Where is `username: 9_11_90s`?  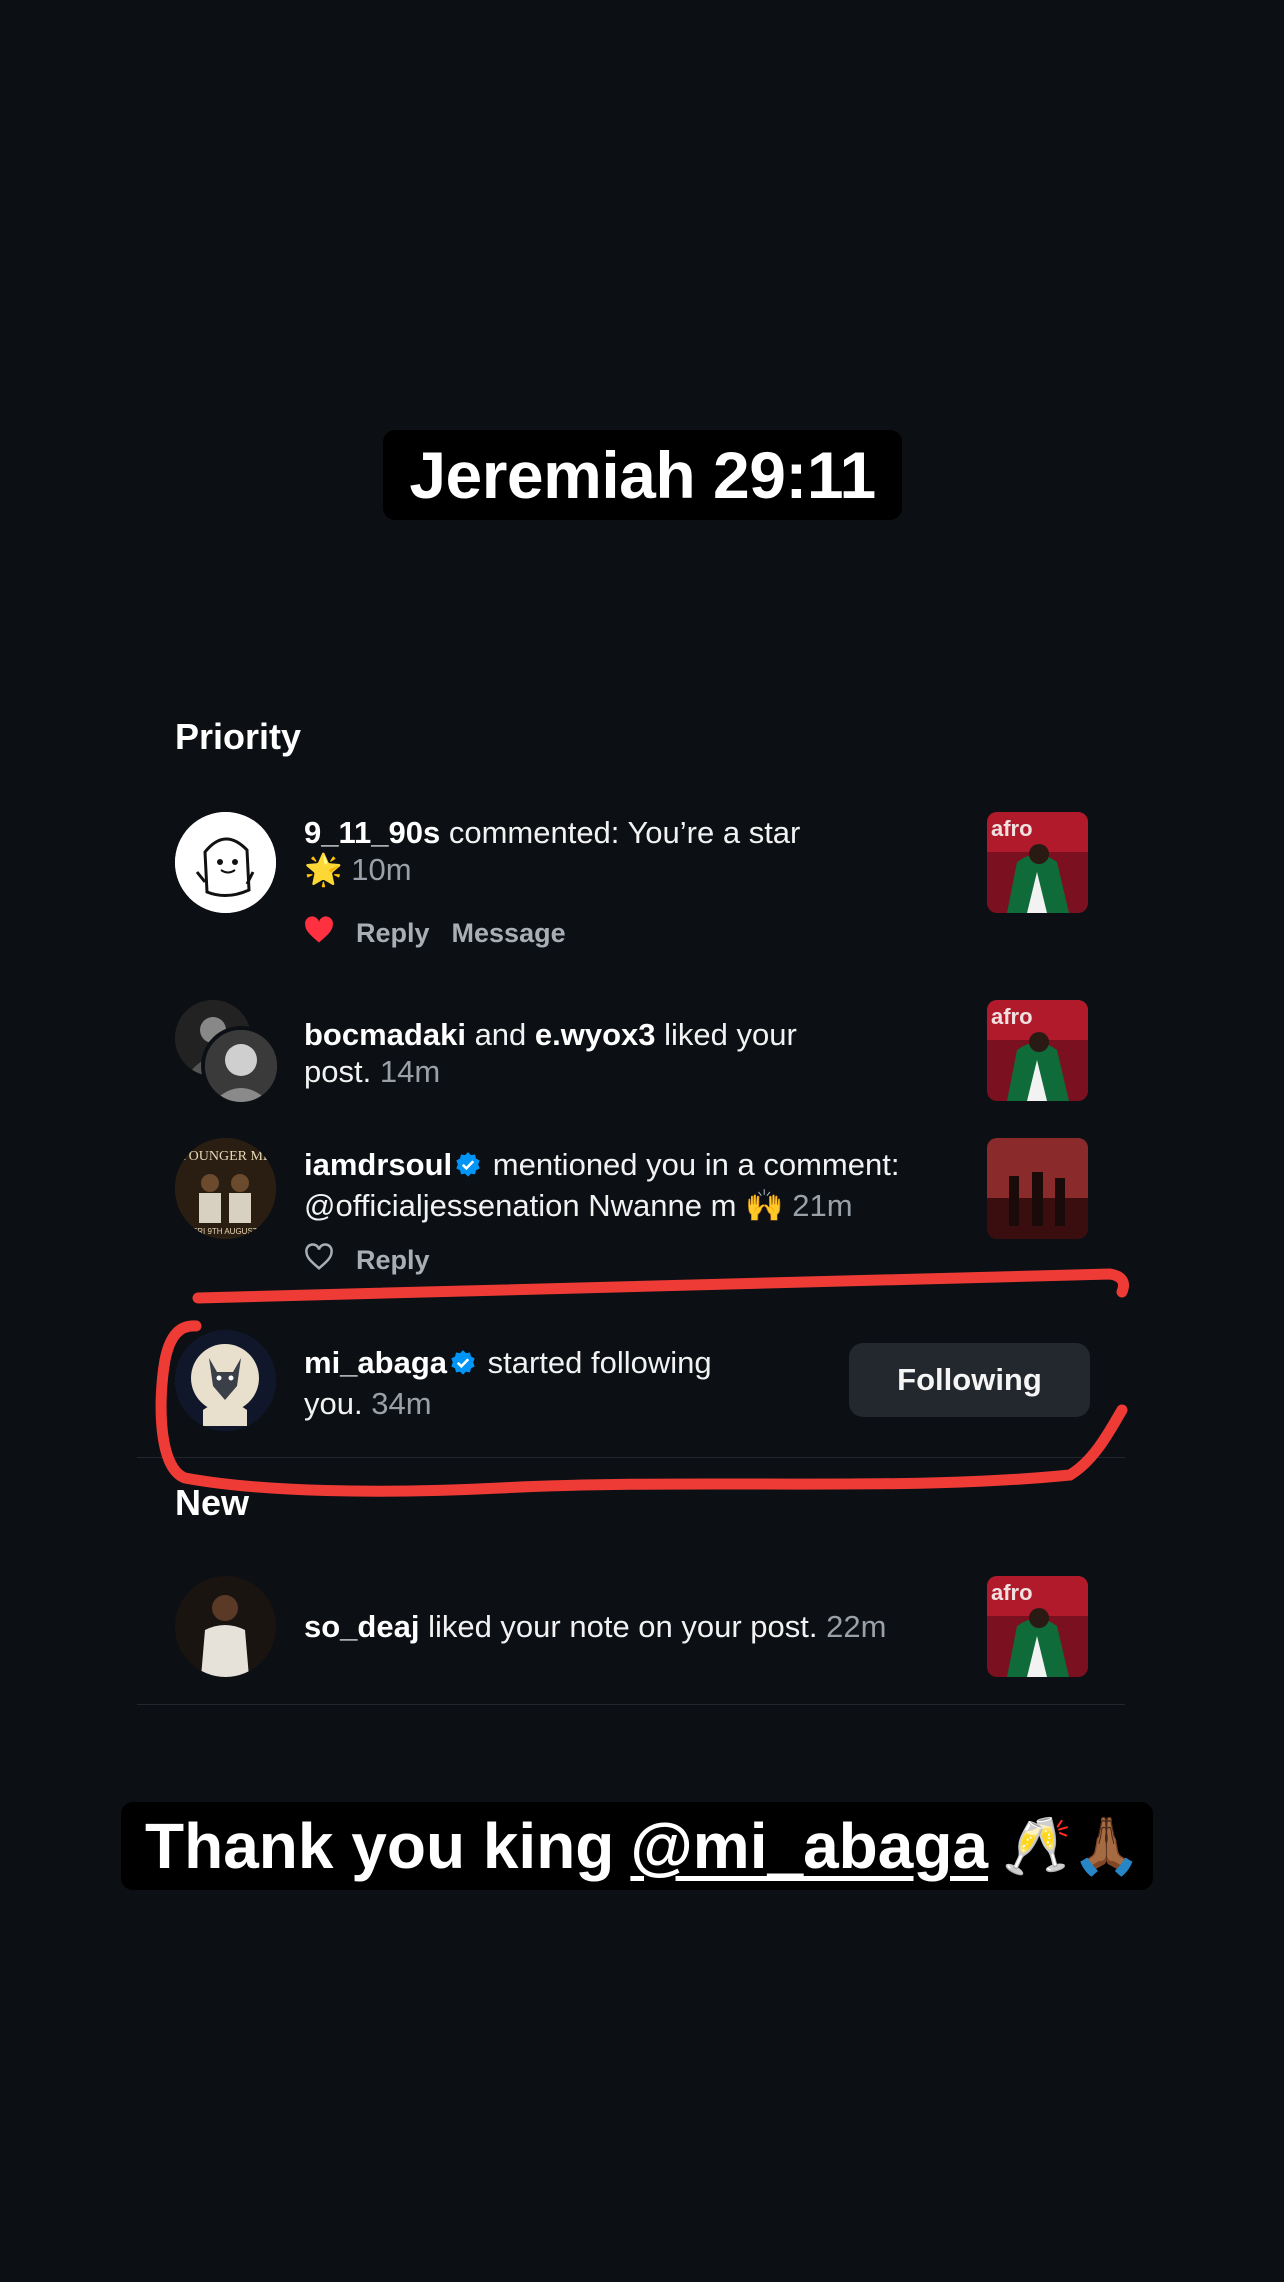
username: 9_11_90s is located at coordinates (372, 832).